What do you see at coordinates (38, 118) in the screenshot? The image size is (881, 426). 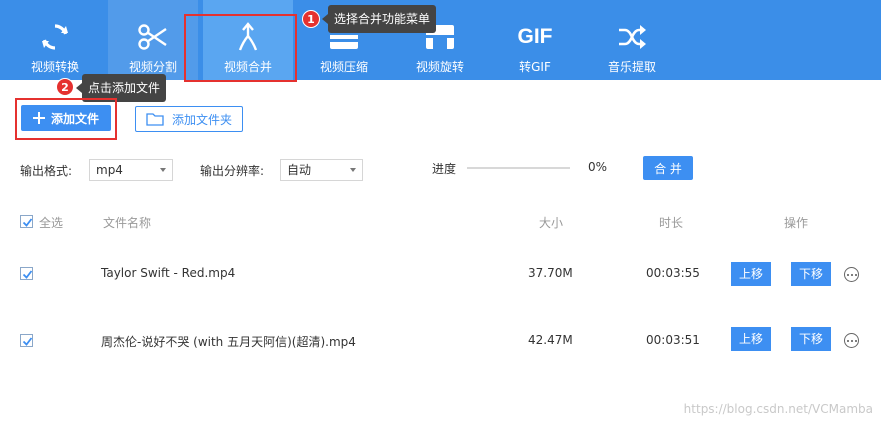 I see `plus-icon` at bounding box center [38, 118].